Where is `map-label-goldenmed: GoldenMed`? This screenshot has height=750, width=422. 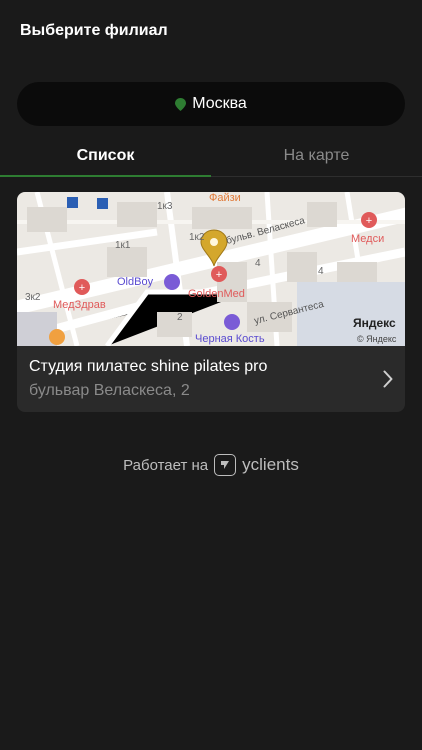 map-label-goldenmed: GoldenMed is located at coordinates (216, 294).